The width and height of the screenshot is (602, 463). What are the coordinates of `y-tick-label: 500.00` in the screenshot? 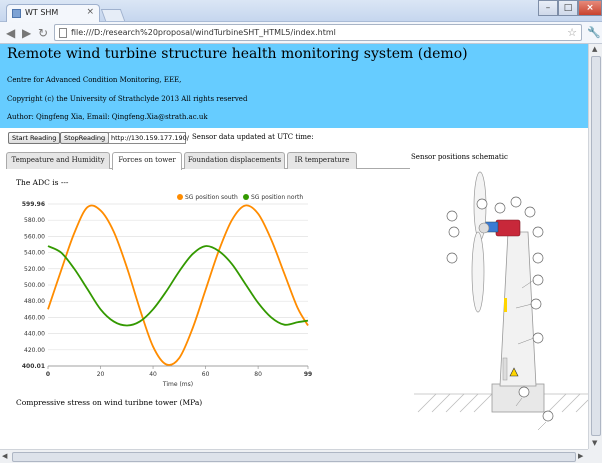 It's located at (34, 285).